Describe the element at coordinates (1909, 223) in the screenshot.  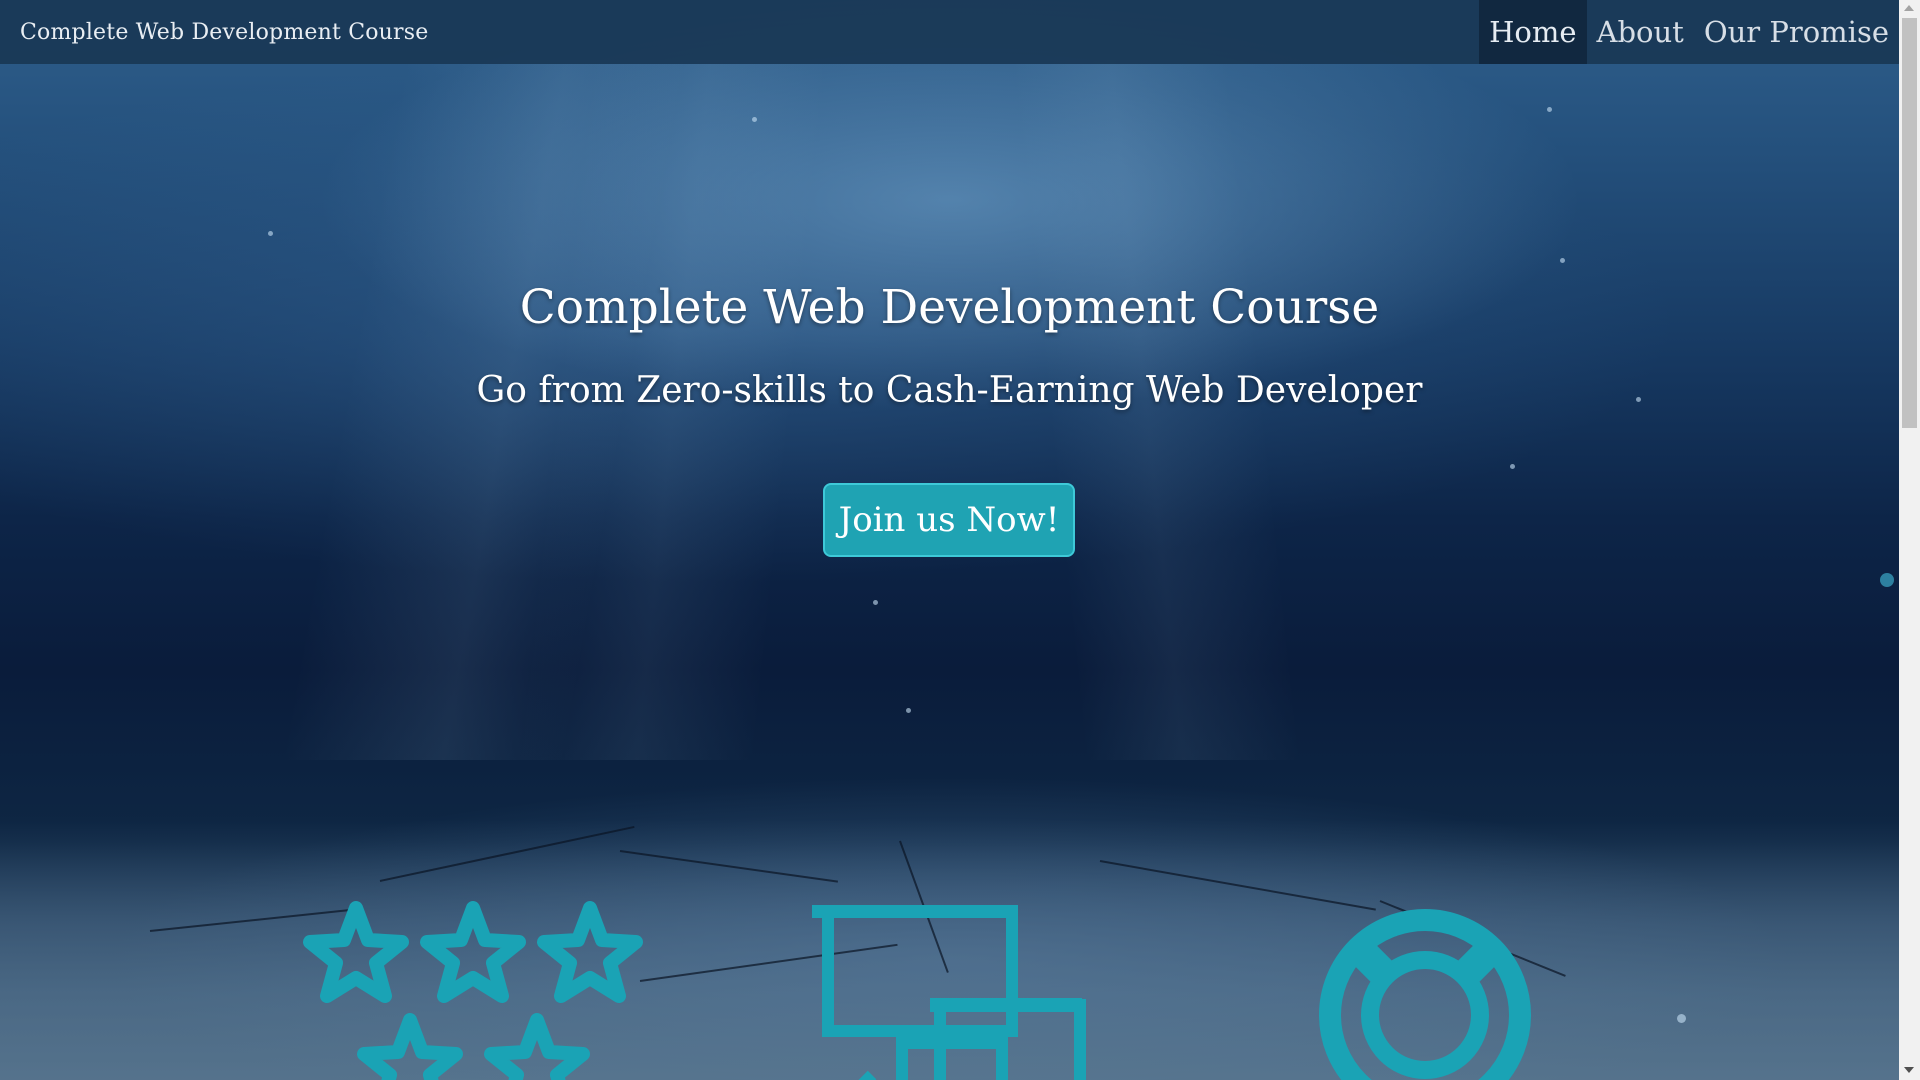
I see `scrollbar-thumb` at that location.